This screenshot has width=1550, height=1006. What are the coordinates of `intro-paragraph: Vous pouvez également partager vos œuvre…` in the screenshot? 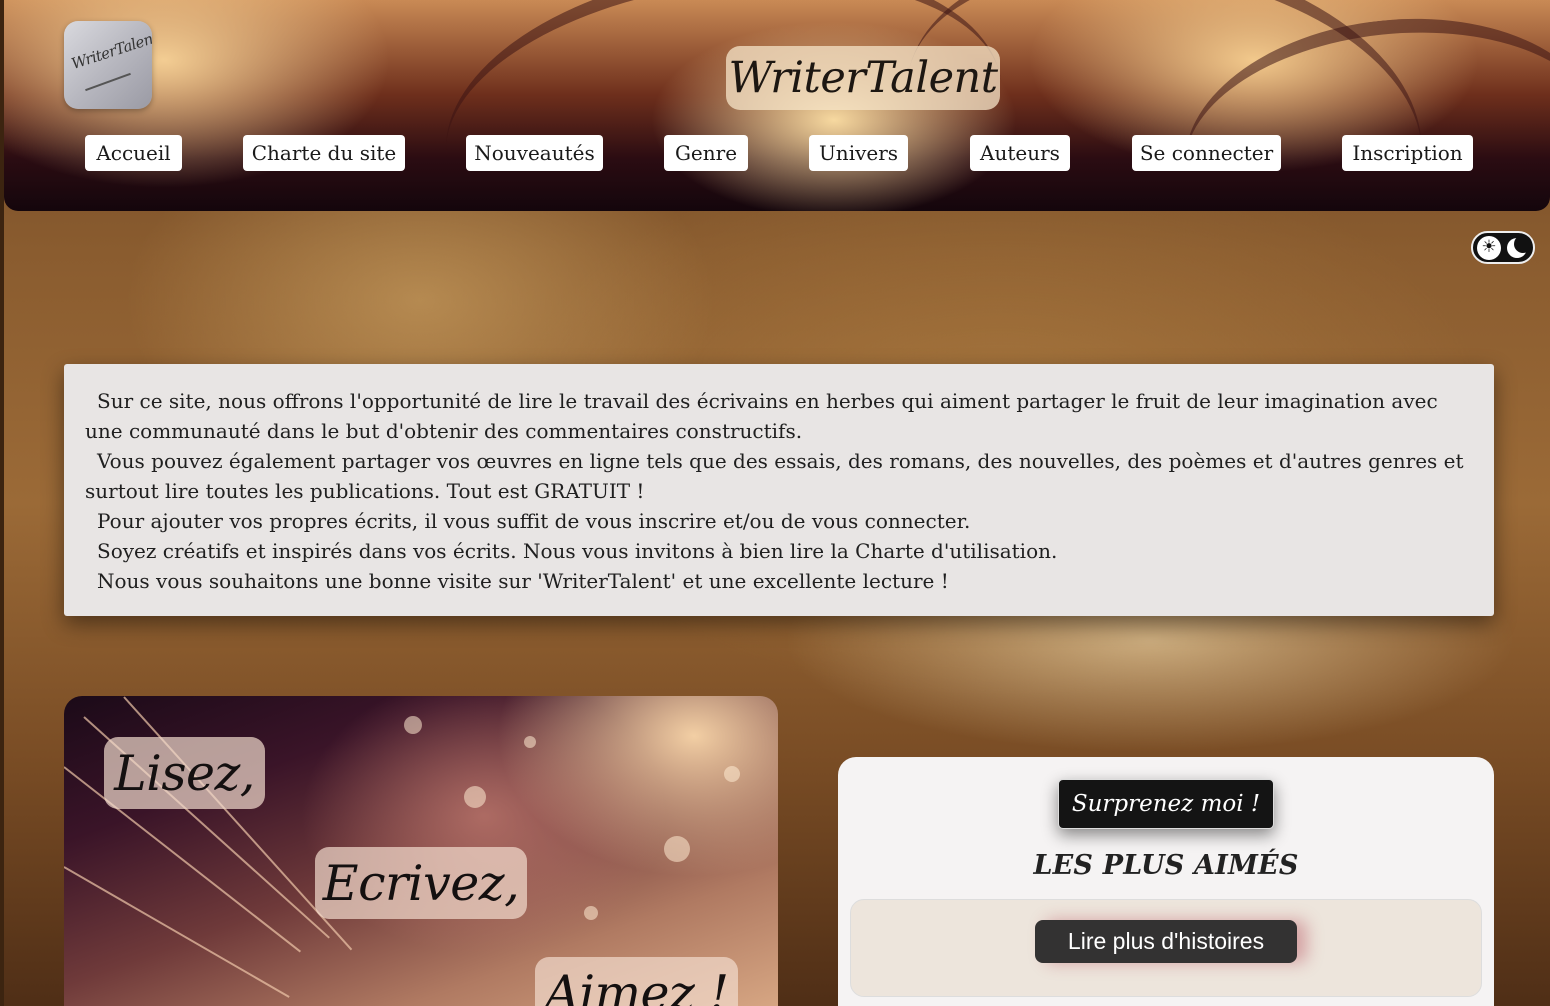 It's located at (774, 476).